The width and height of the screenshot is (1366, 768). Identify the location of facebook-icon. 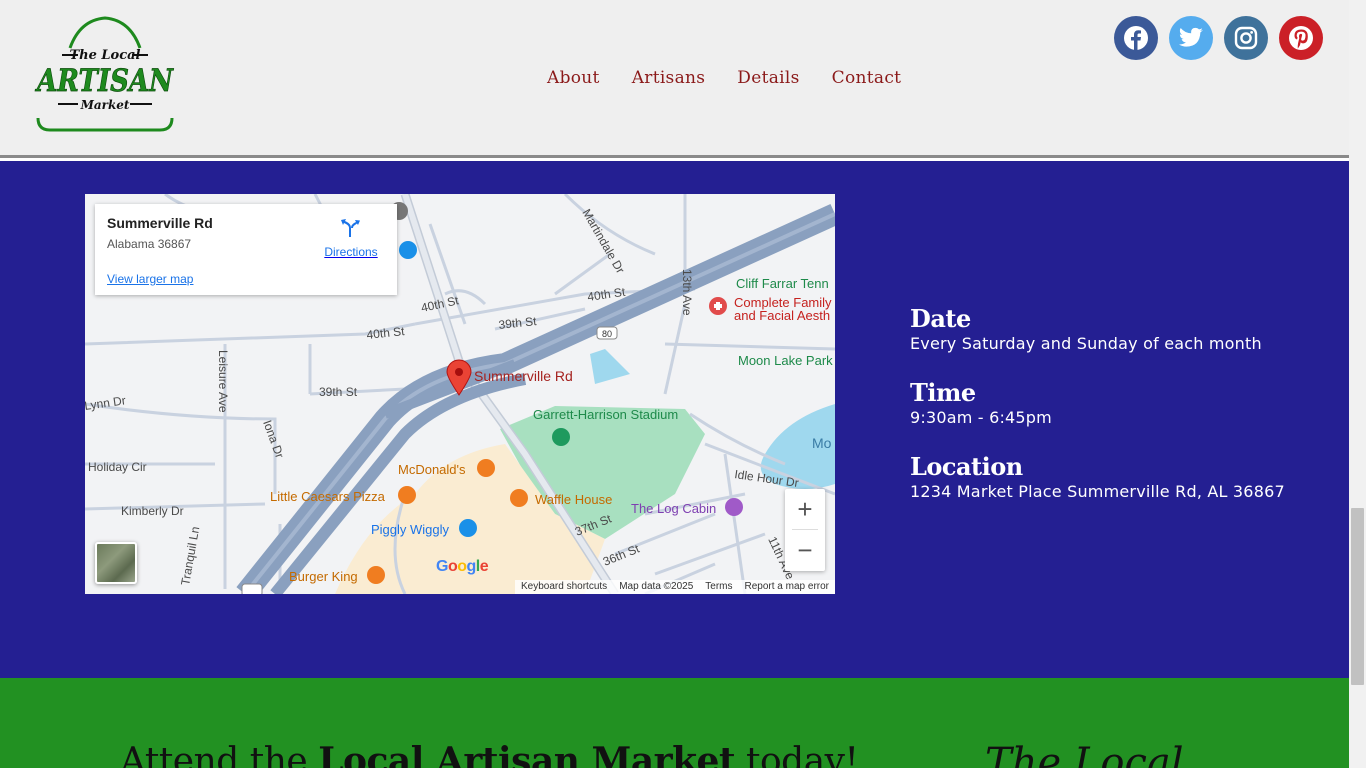
(1136, 38).